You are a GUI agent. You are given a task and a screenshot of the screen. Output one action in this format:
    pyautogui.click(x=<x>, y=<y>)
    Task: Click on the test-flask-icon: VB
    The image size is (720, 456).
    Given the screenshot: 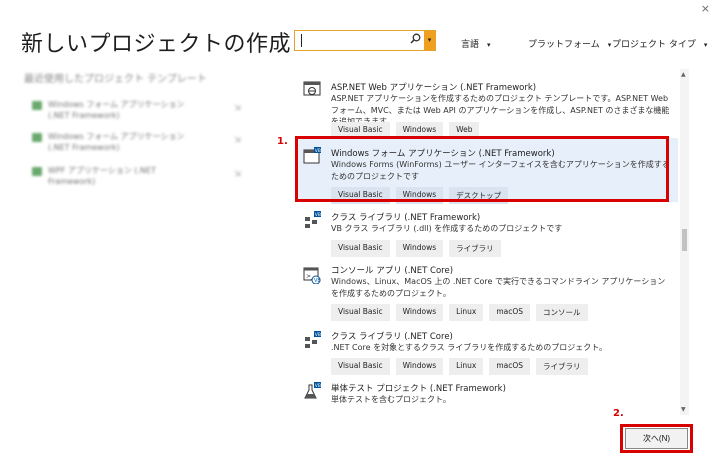 What is the action you would take?
    pyautogui.click(x=312, y=391)
    